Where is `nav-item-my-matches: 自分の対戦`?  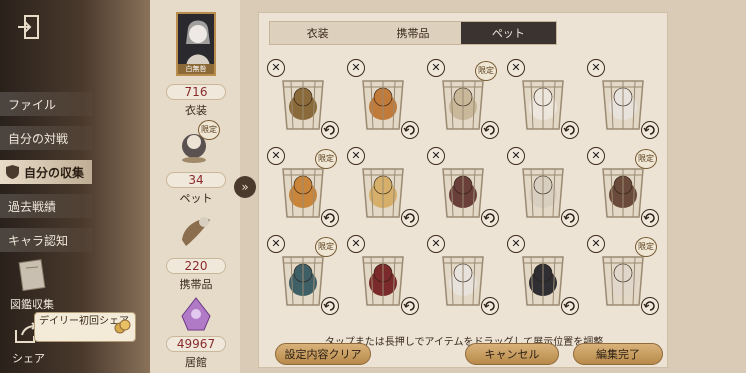
nav-item-my-matches: 自分の対戦 is located at coordinates (46, 138).